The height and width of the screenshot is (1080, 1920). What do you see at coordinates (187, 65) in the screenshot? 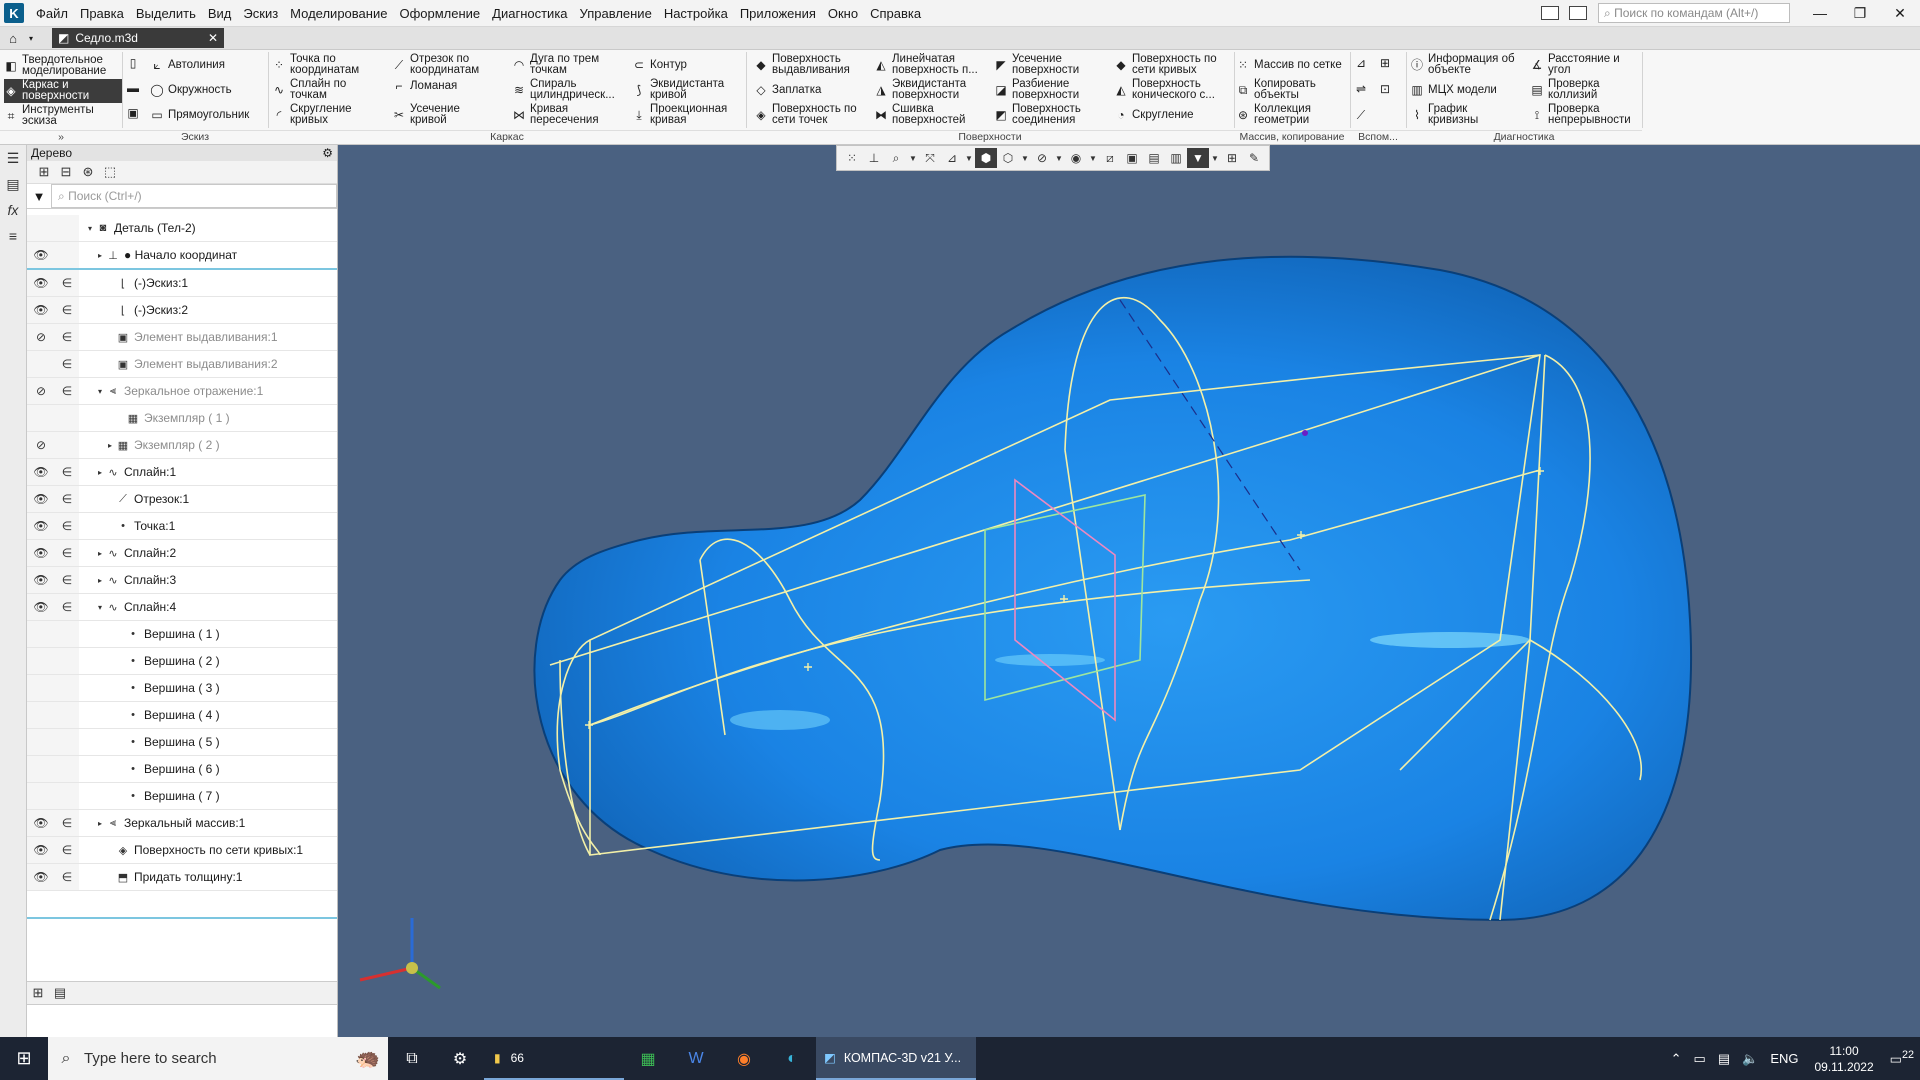
I see `autoline-button: ⟀ Автолиния` at bounding box center [187, 65].